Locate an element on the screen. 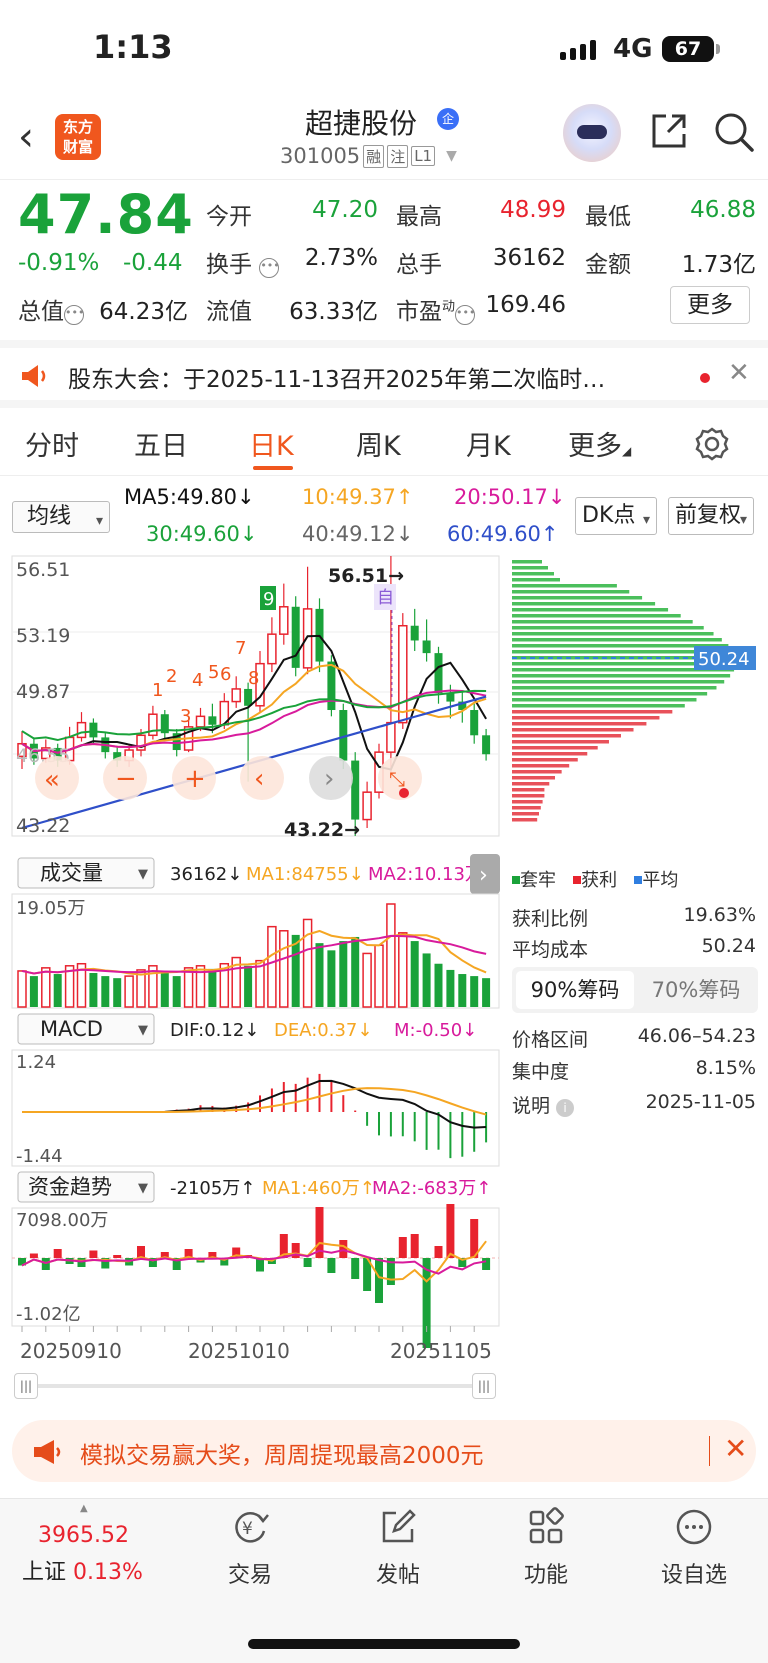  tab-chip-90: 90%筹码 is located at coordinates (575, 990).